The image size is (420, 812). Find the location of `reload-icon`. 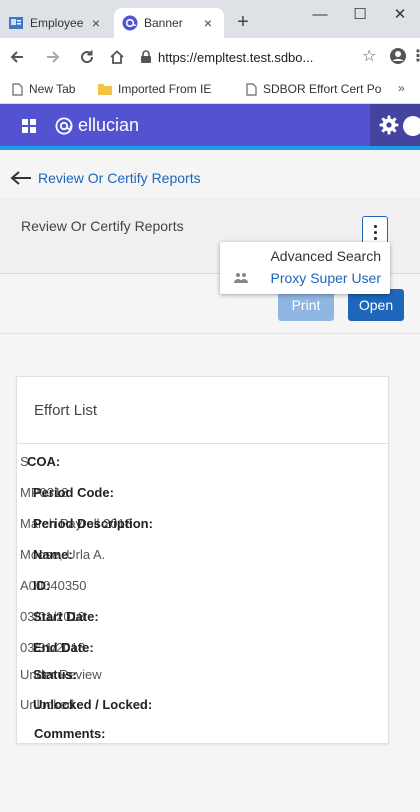

reload-icon is located at coordinates (87, 57).